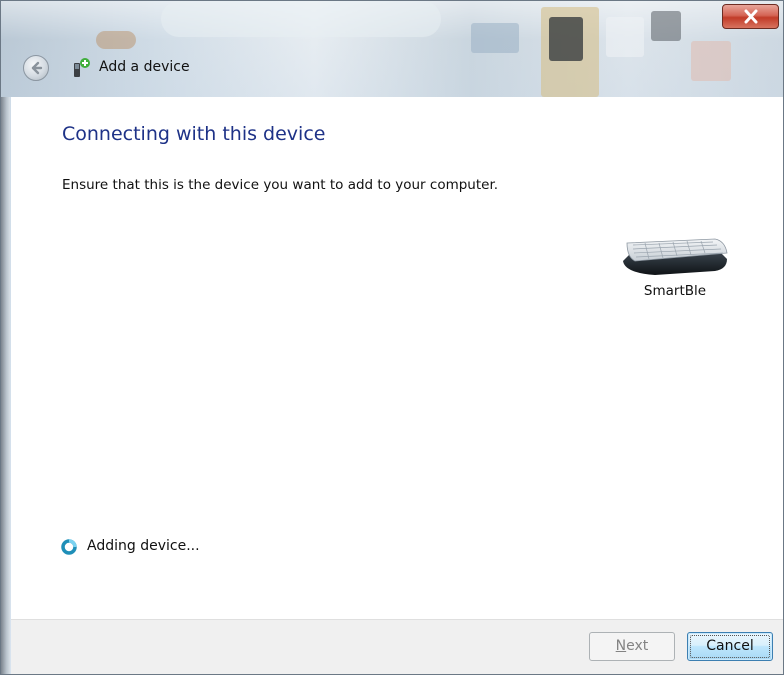 The image size is (784, 675). Describe the element at coordinates (392, 49) in the screenshot. I see `title-bar: Add a device` at that location.